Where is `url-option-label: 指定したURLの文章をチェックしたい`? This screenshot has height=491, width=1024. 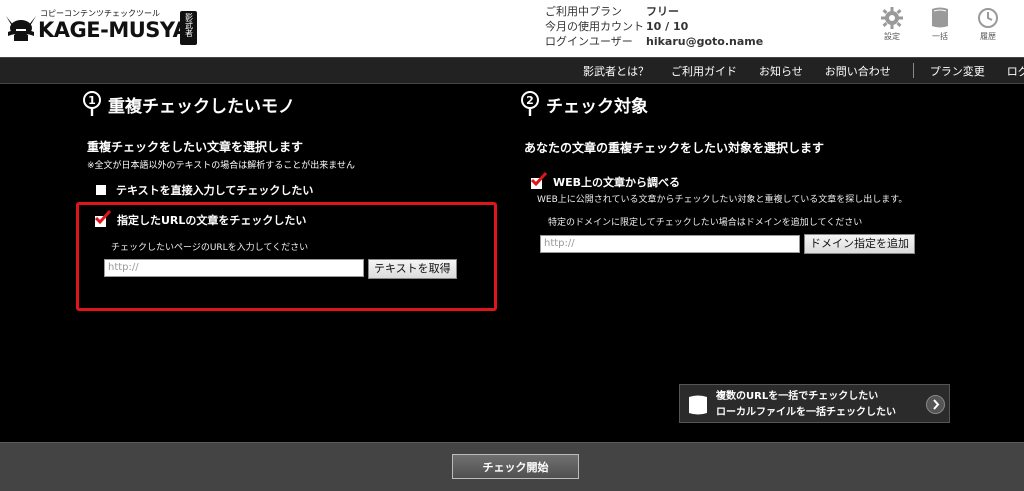
url-option-label: 指定したURLの文章をチェックしたい is located at coordinates (212, 220).